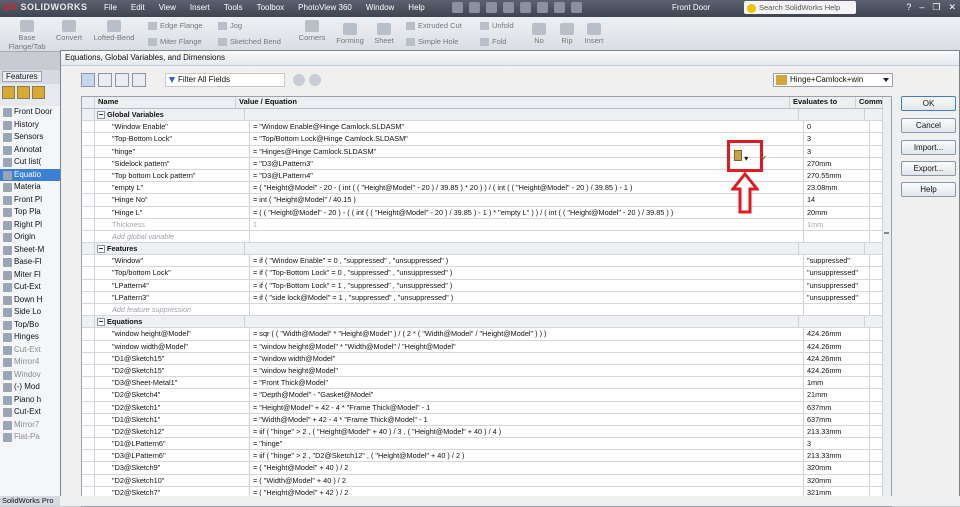 Image resolution: width=960 pixels, height=507 pixels. I want to click on convert-button: Convert, so click(69, 31).